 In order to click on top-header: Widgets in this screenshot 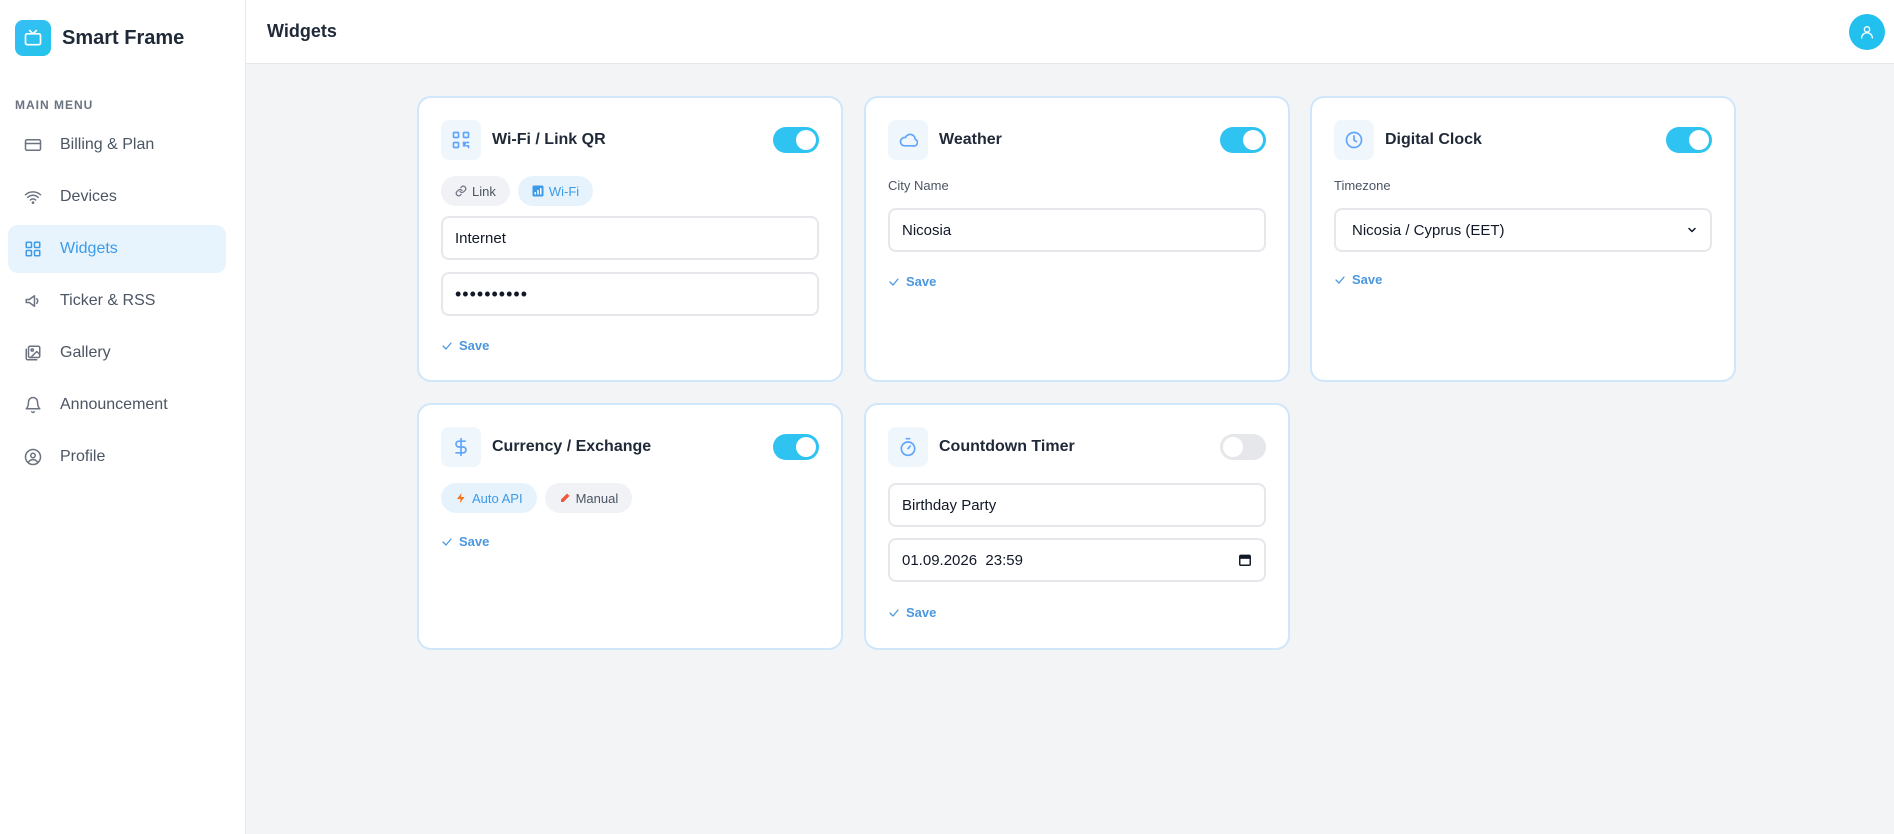, I will do `click(1070, 32)`.